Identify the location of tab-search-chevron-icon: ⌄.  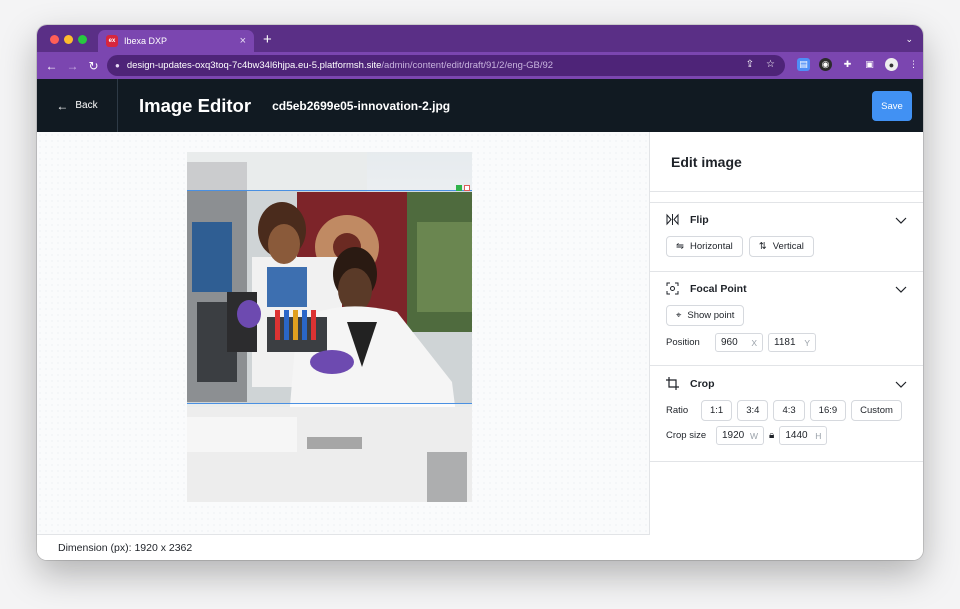
(909, 39).